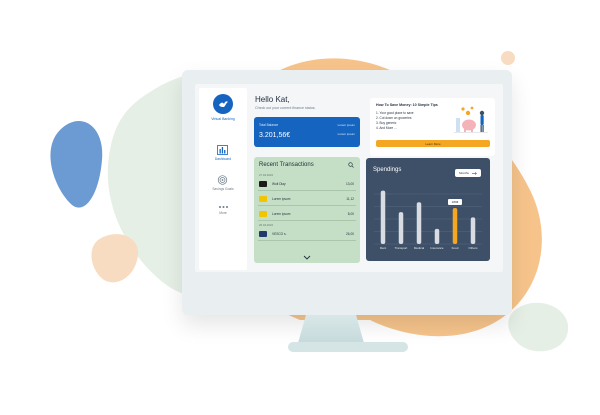 The image size is (600, 415). I want to click on months-filter-label: Months, so click(464, 173).